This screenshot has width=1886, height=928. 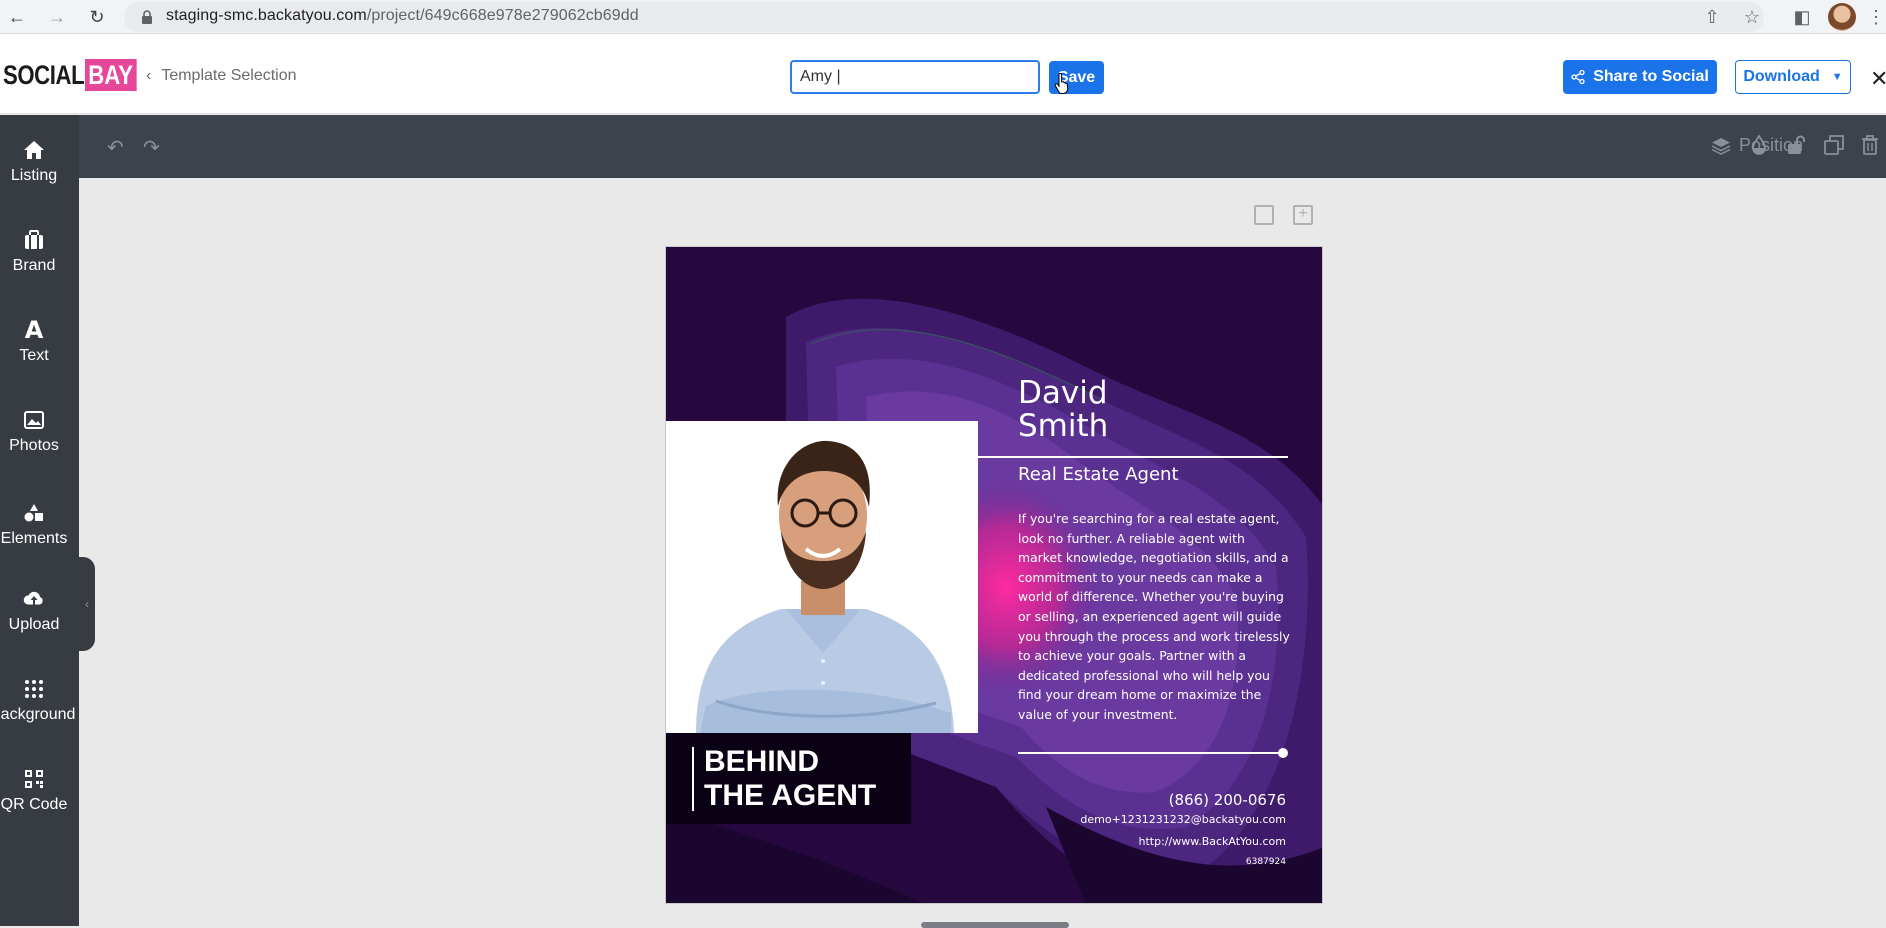 I want to click on hand-cursor-icon, so click(x=1061, y=83).